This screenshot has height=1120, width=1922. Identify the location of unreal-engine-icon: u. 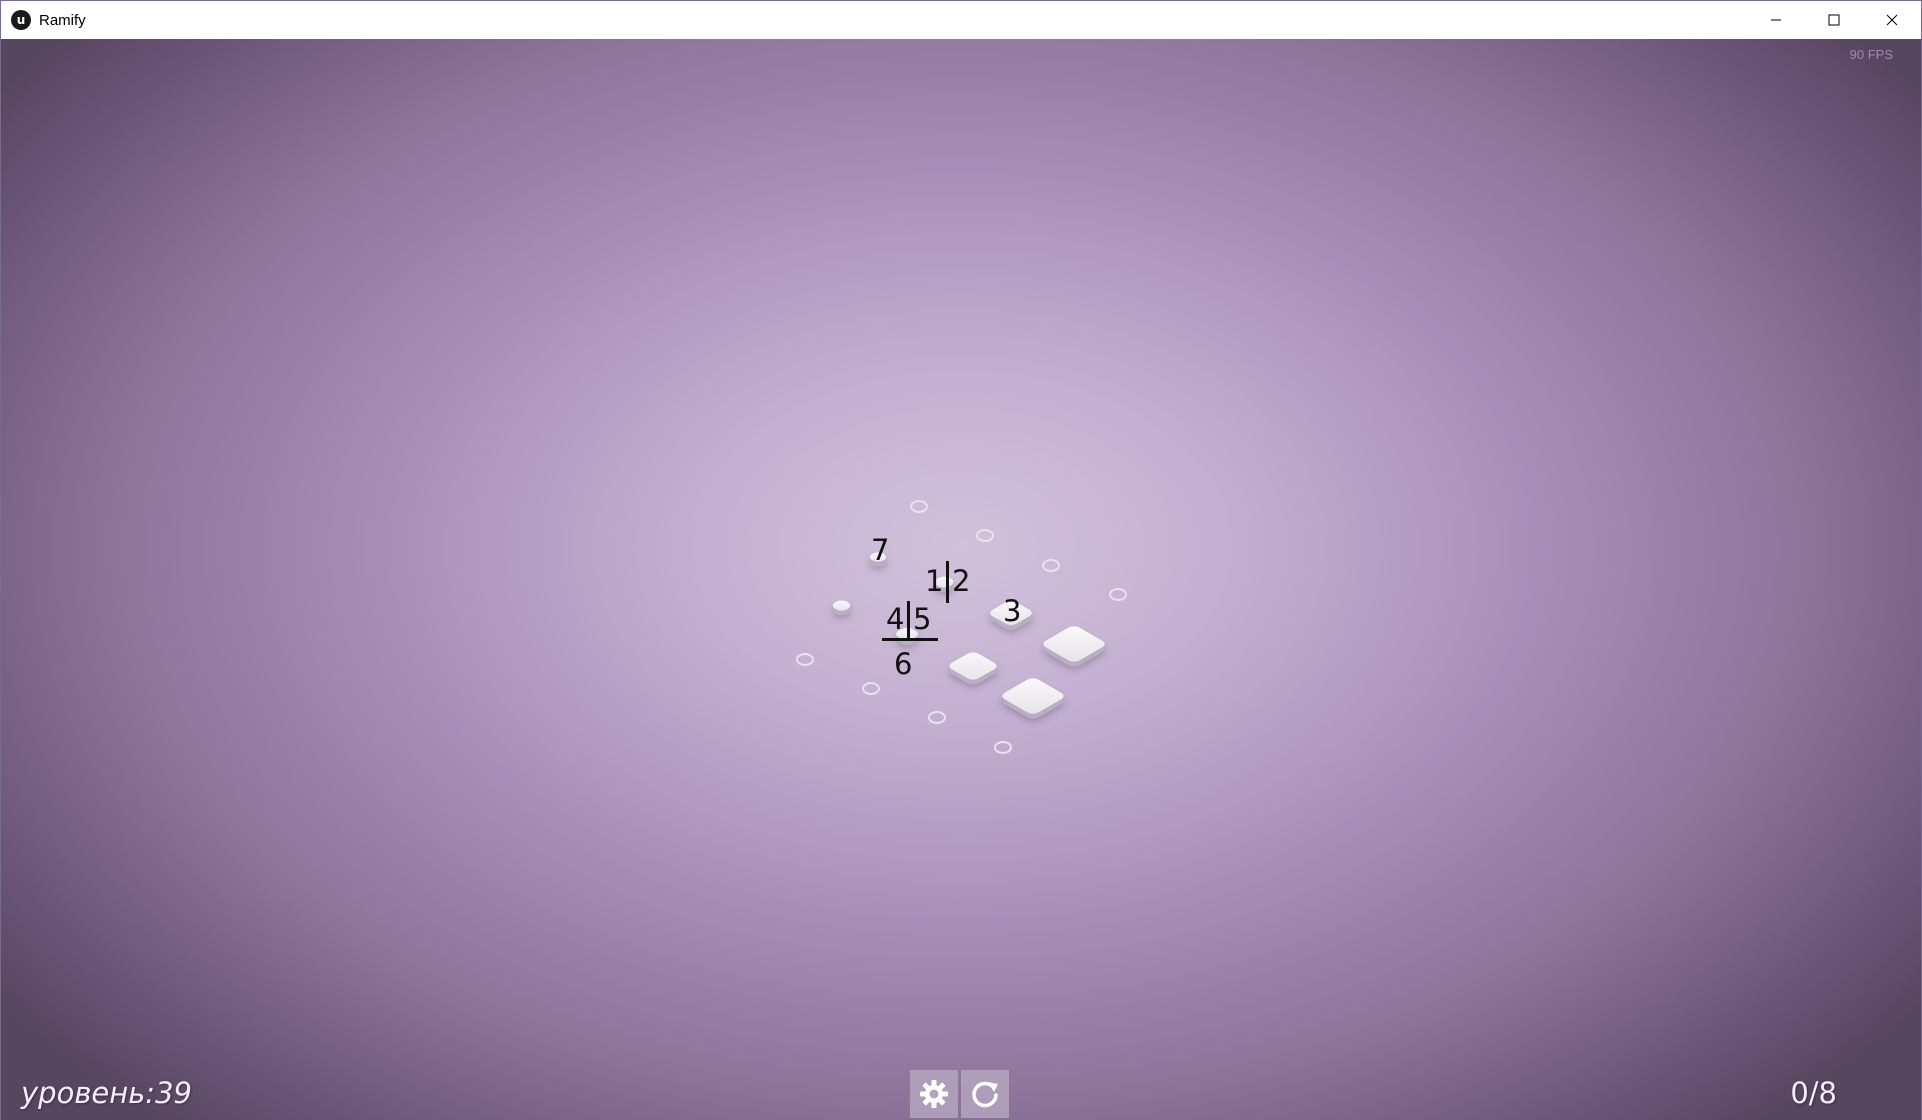
(21, 20).